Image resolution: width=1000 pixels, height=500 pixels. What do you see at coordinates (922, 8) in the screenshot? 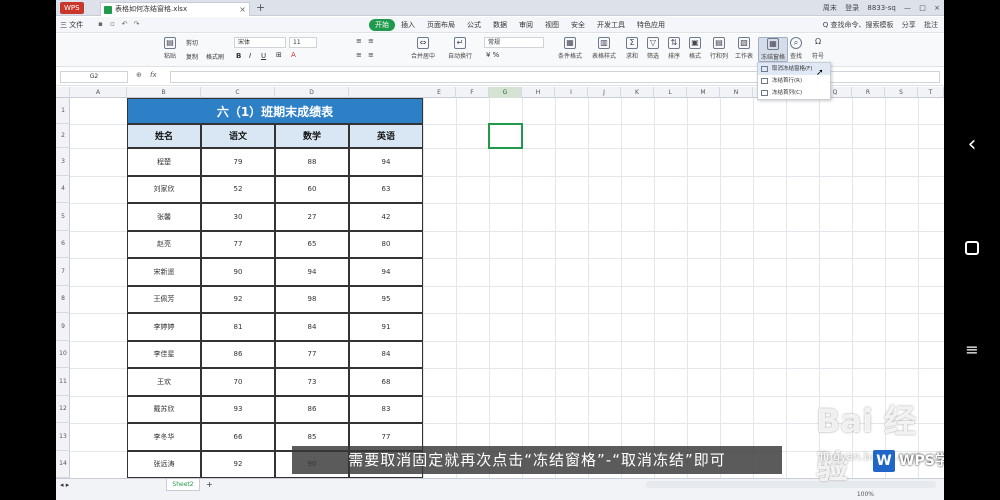
I see `maximize-icon: □` at bounding box center [922, 8].